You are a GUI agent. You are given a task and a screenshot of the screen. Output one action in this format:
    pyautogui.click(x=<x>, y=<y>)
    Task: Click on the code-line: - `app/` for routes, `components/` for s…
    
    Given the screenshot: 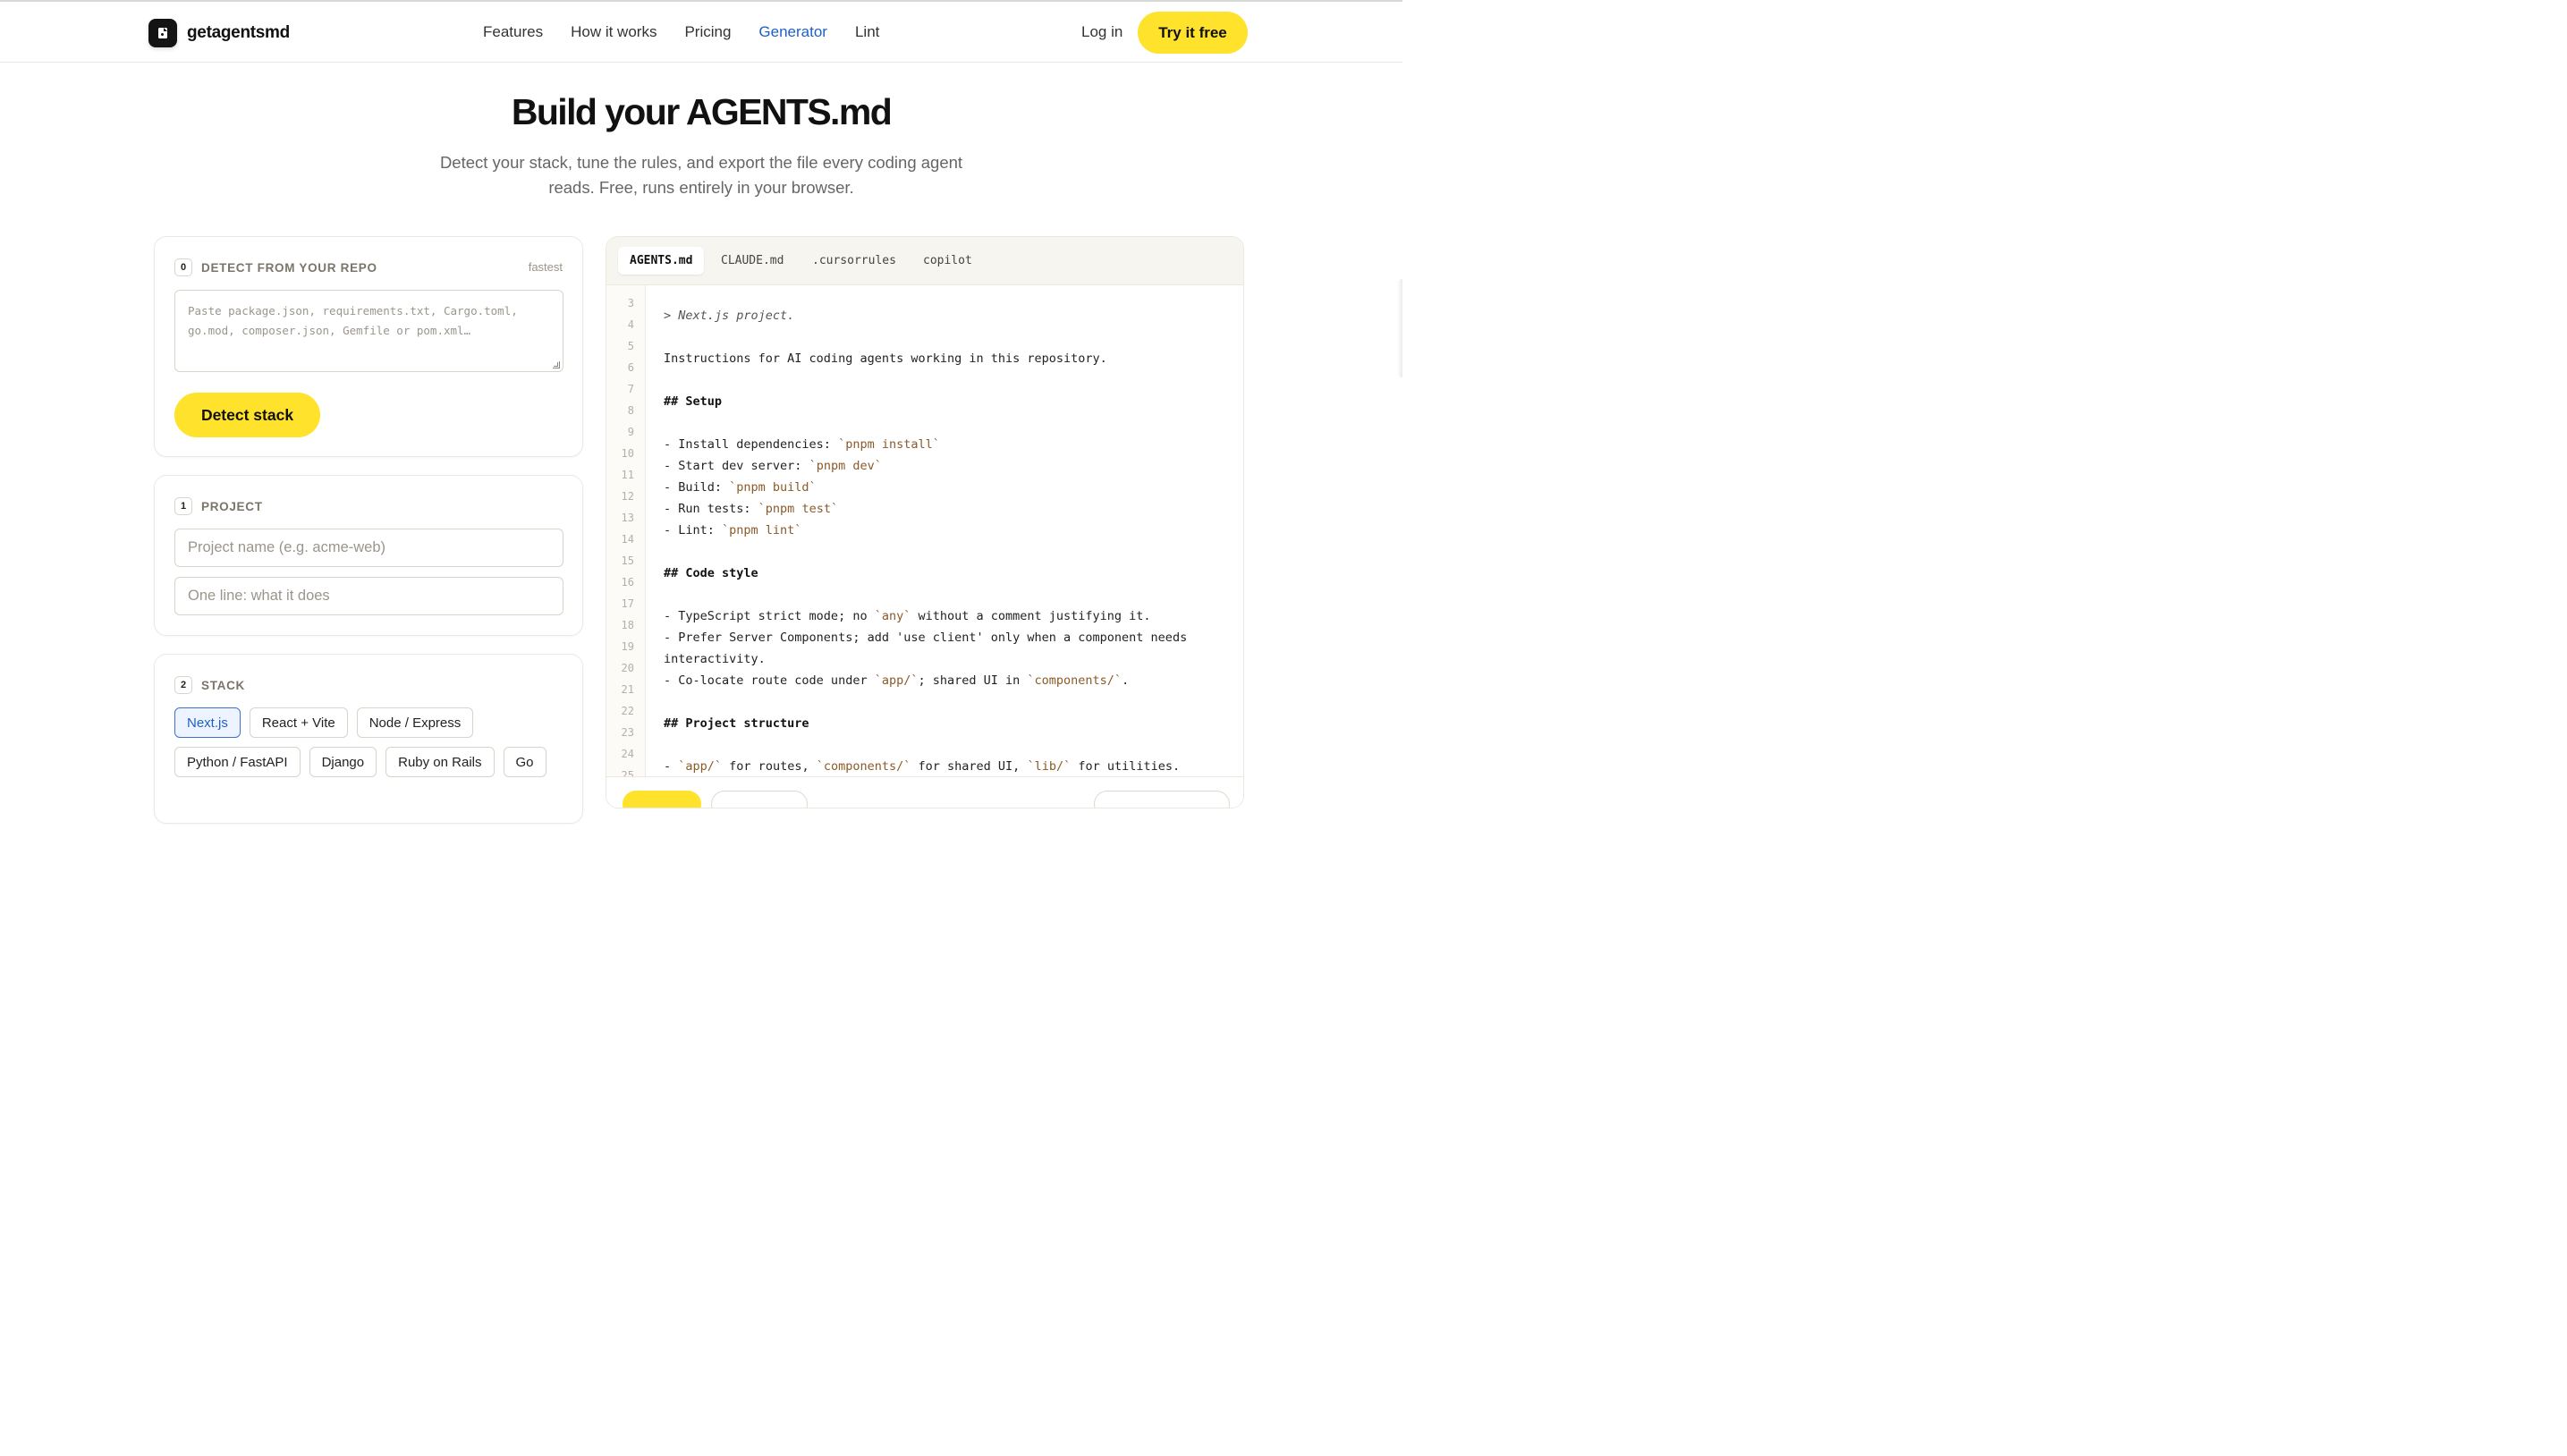 What is the action you would take?
    pyautogui.click(x=922, y=766)
    